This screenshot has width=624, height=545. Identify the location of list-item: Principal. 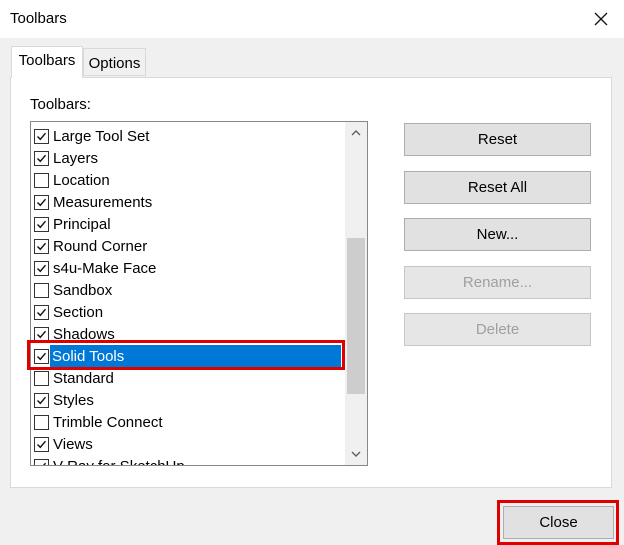
(188, 224).